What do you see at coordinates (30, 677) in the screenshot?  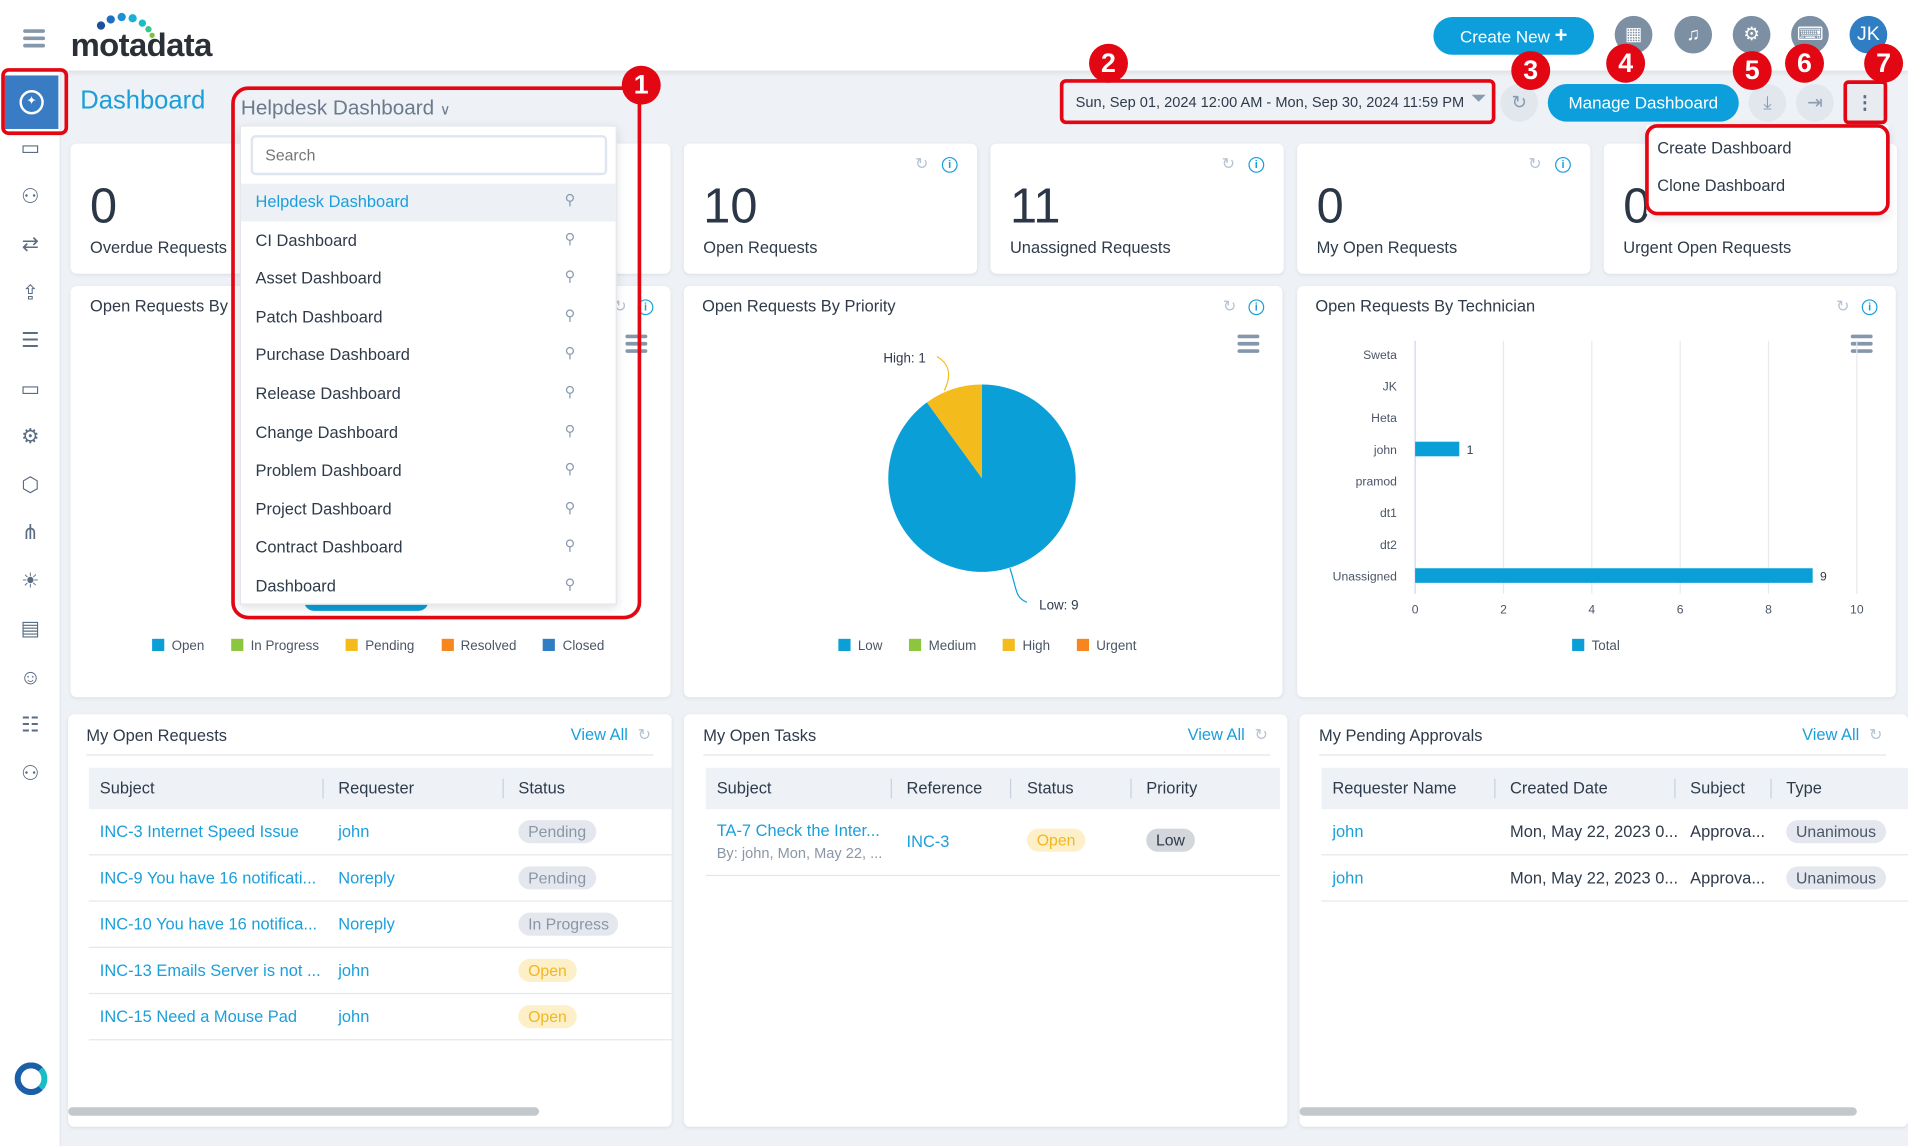 I see `person-icon: ☺` at bounding box center [30, 677].